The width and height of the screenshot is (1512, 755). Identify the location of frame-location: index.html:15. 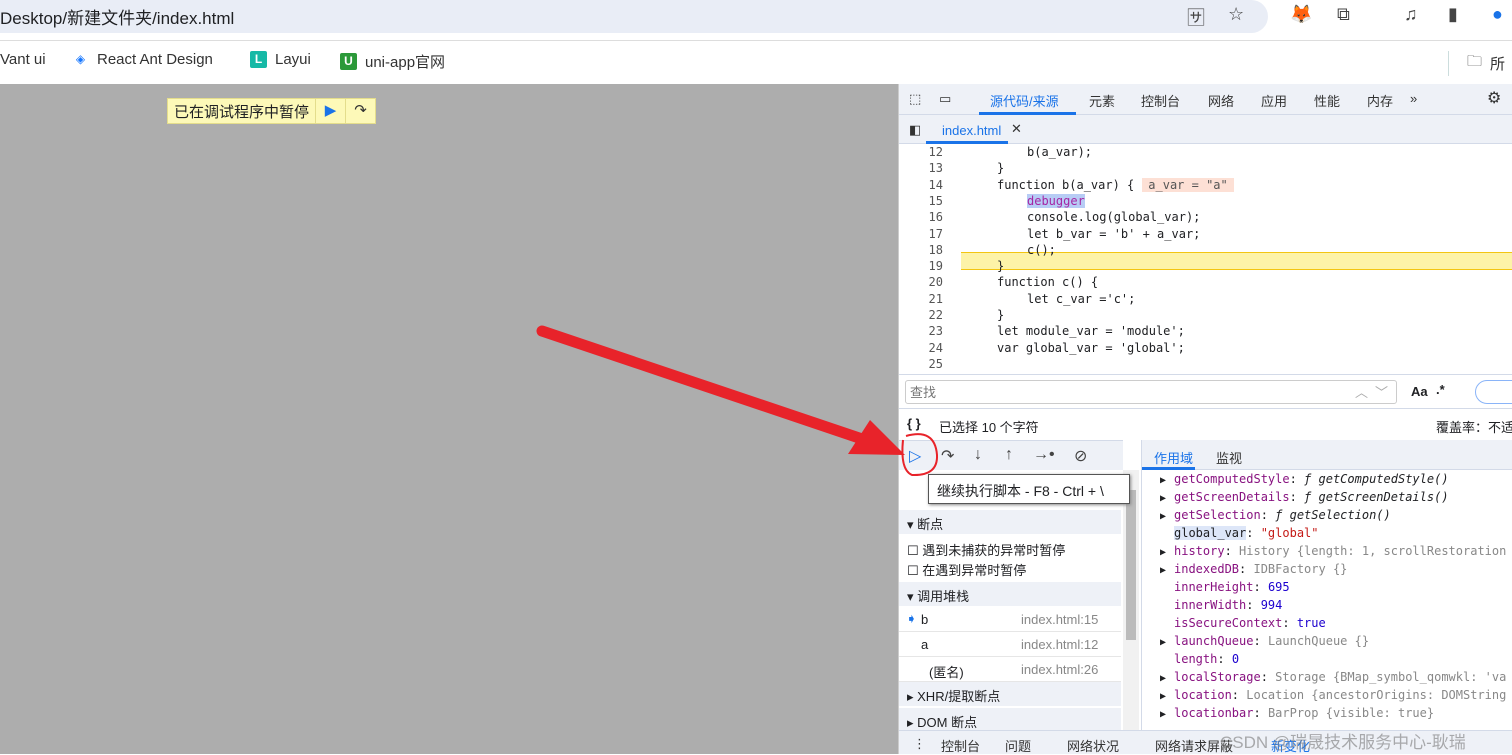
(1059, 619).